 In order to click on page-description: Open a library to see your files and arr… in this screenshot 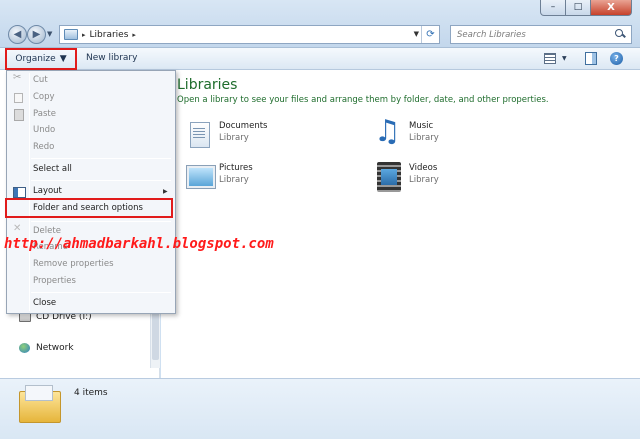, I will do `click(363, 100)`.